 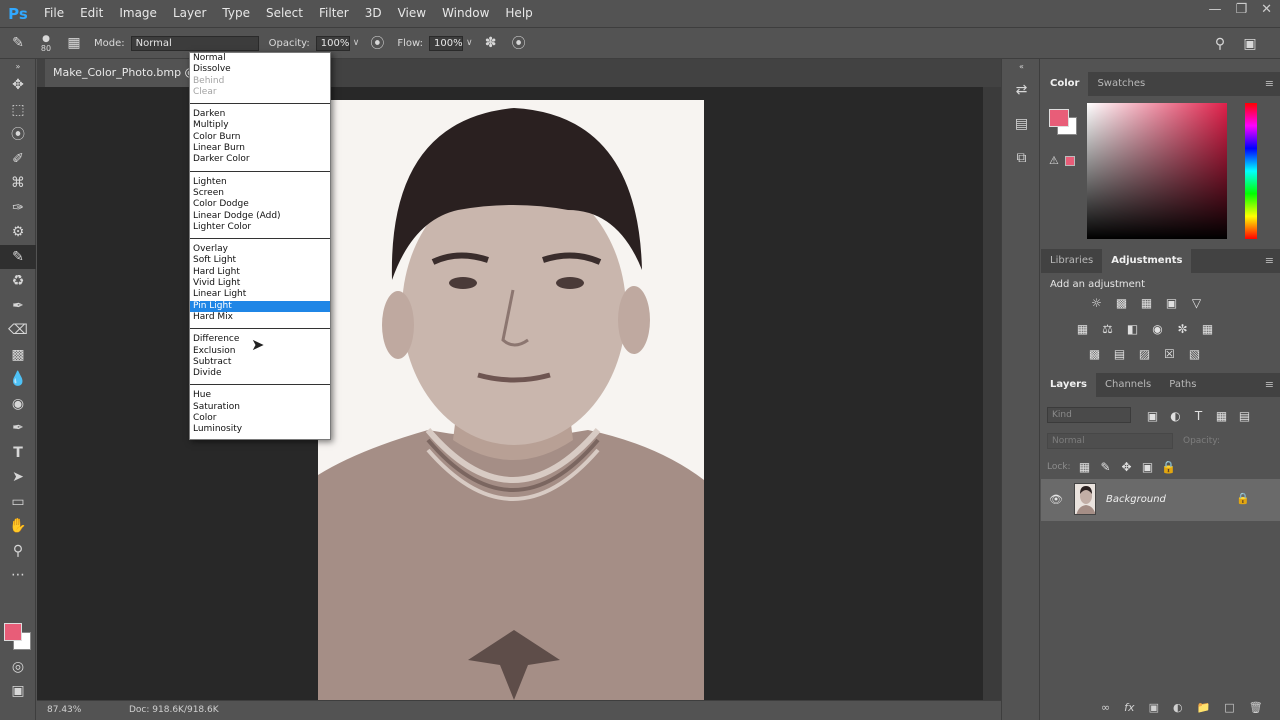 What do you see at coordinates (260, 407) in the screenshot?
I see `blend-mode-option: Saturation` at bounding box center [260, 407].